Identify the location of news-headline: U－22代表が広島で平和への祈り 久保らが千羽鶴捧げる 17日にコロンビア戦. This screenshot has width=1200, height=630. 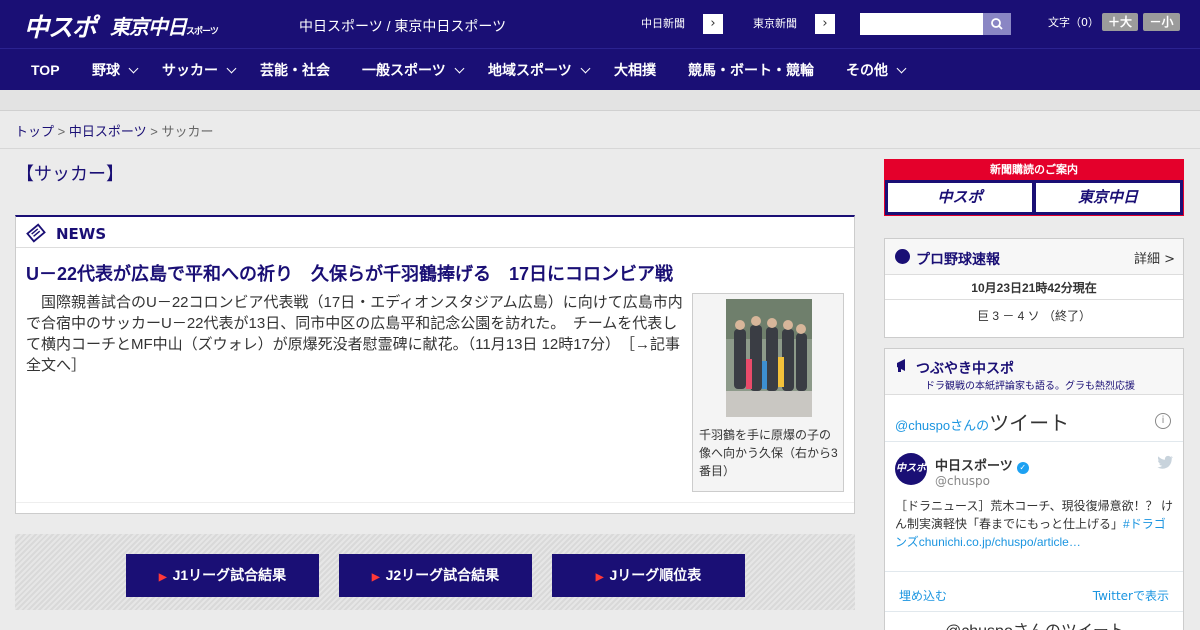
(349, 273).